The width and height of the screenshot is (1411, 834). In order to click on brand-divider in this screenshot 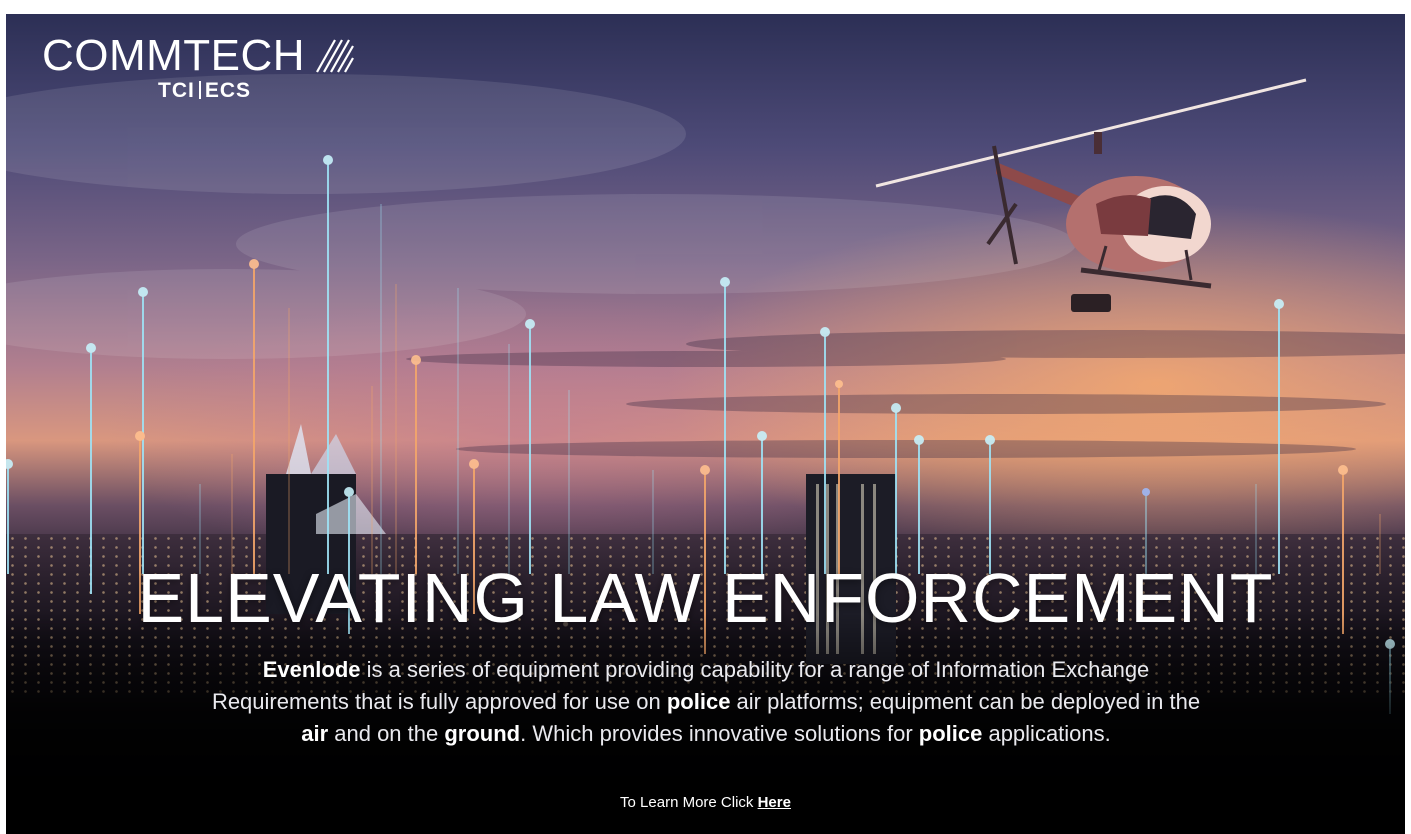, I will do `click(199, 90)`.